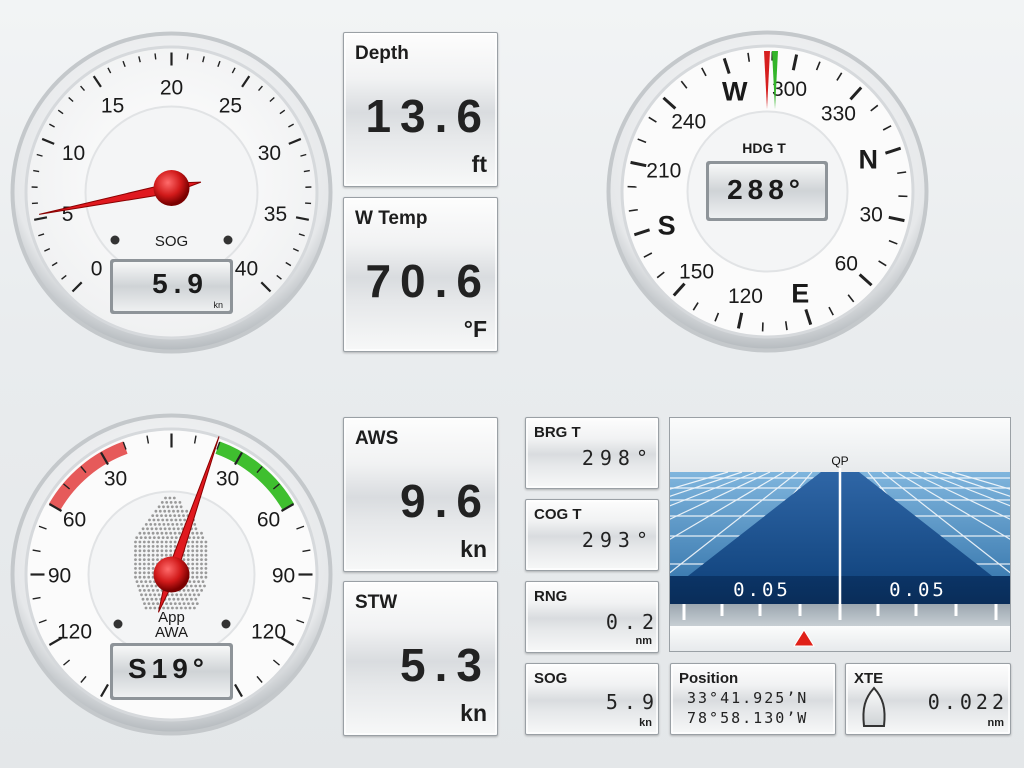 This screenshot has width=1024, height=768. I want to click on right-scale-value: 0.05, so click(918, 590).